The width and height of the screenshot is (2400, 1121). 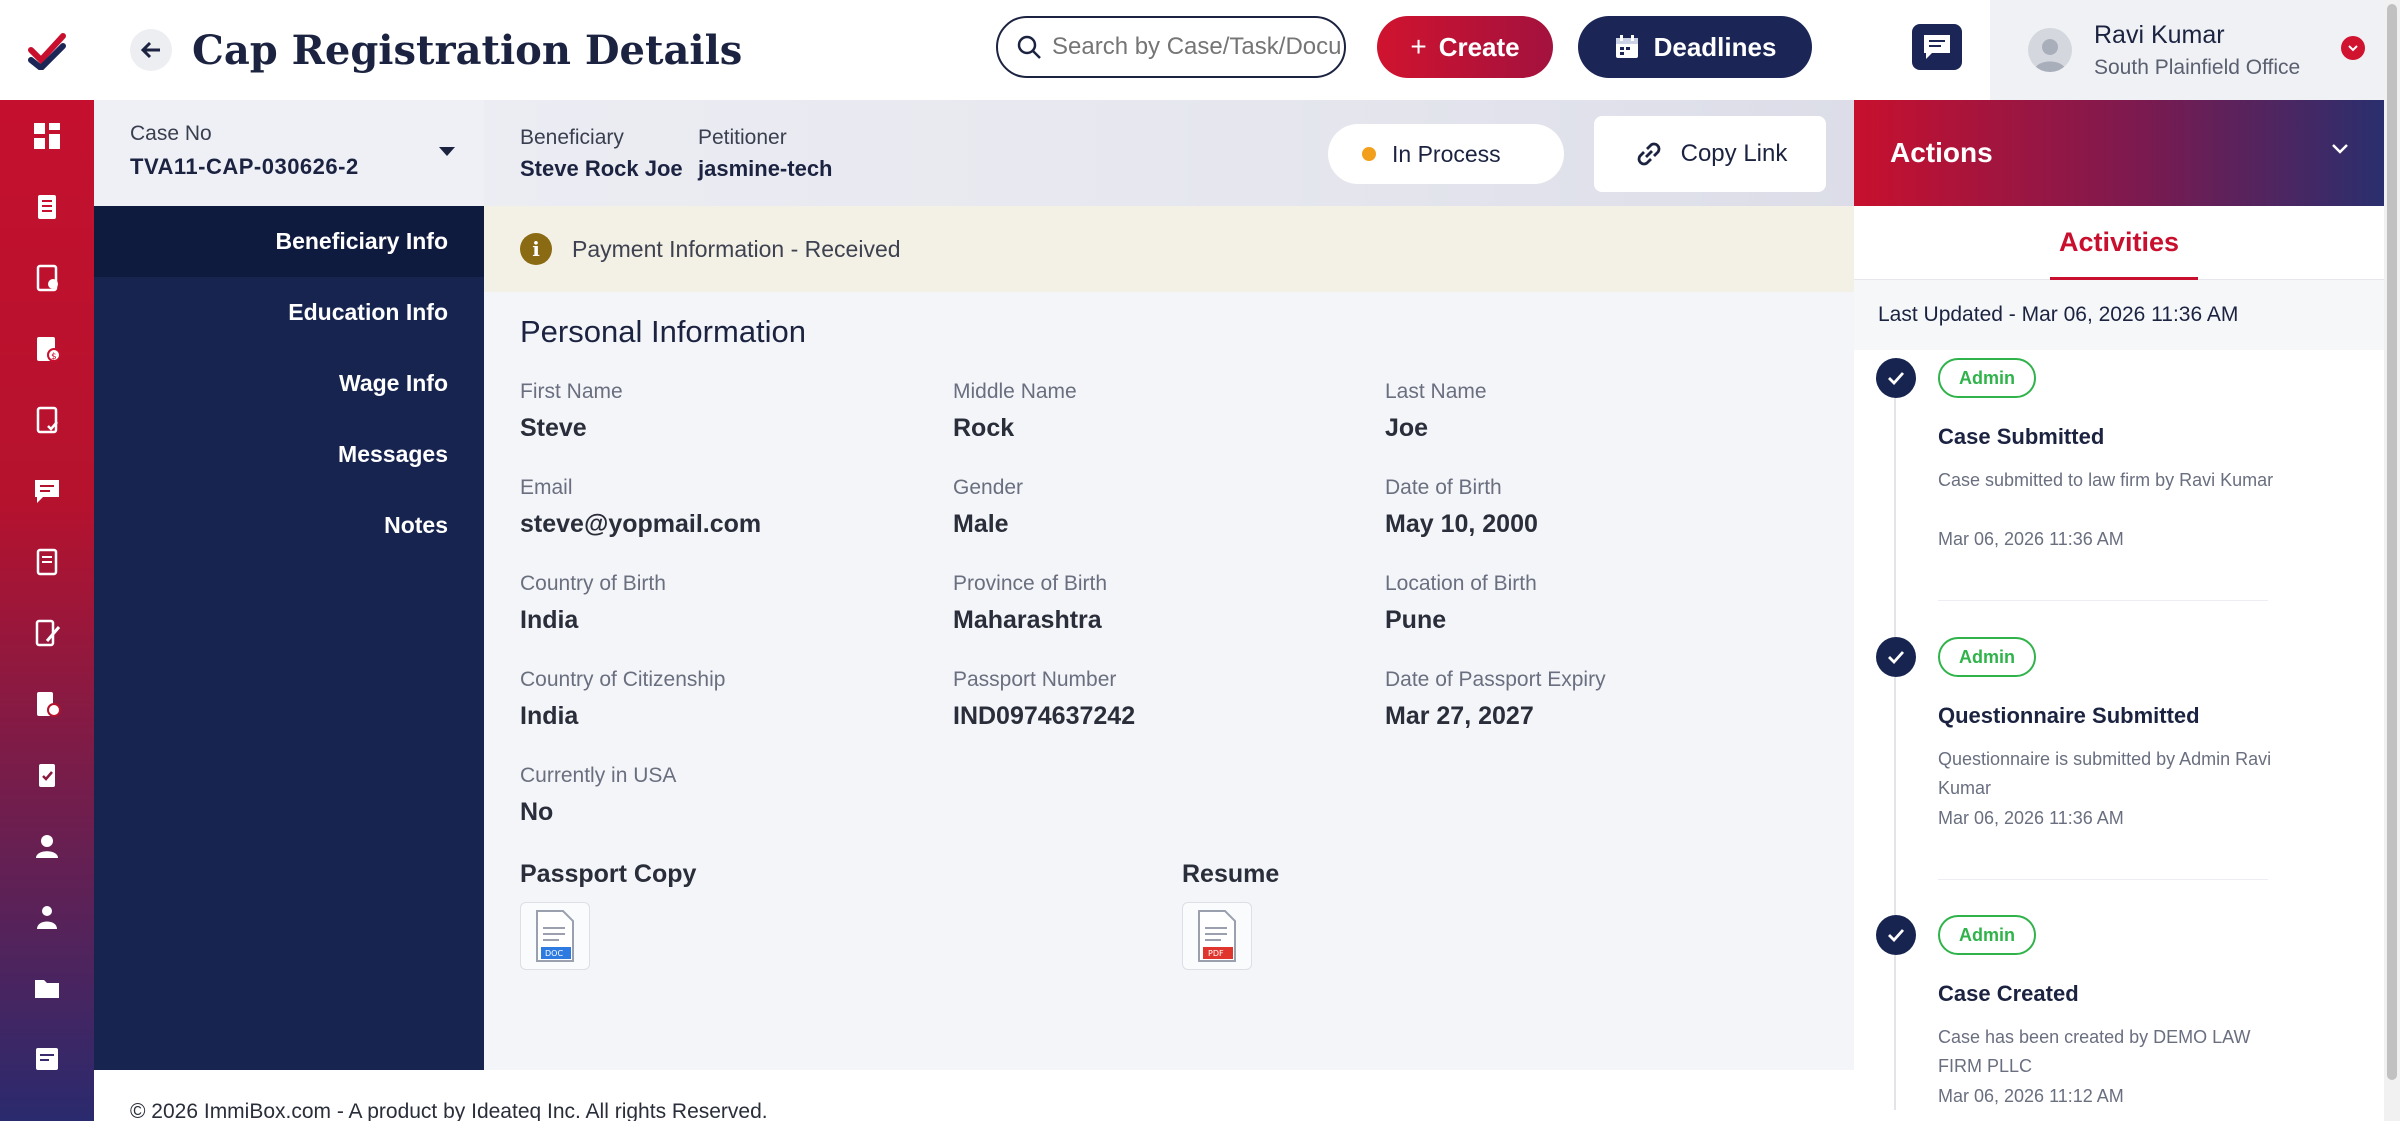 I want to click on field-last-name: Last Name Joe, so click(x=1436, y=411).